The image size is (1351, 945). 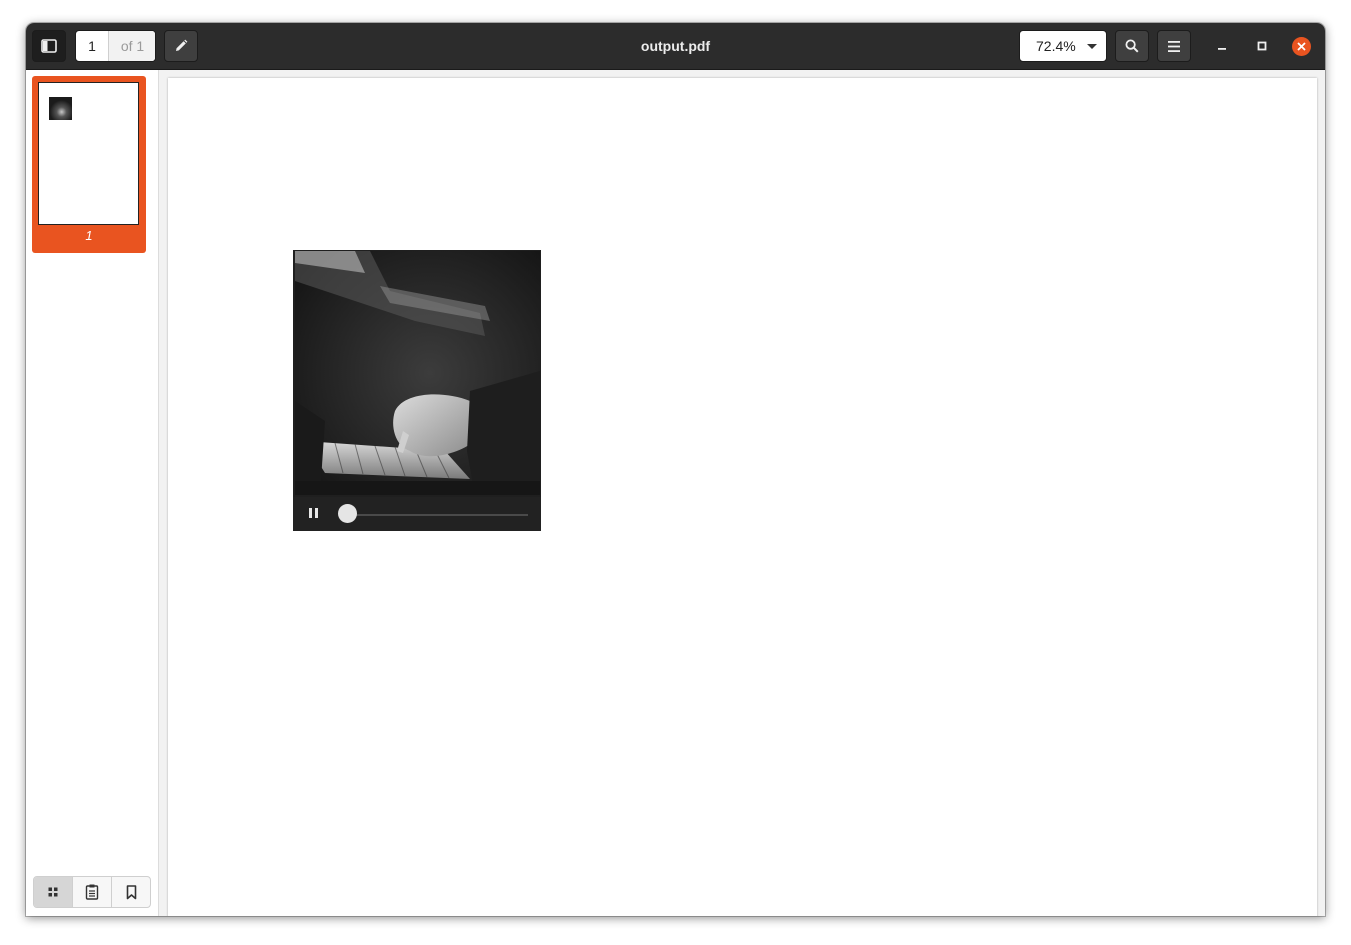 I want to click on thumbnails-icon, so click(x=53, y=892).